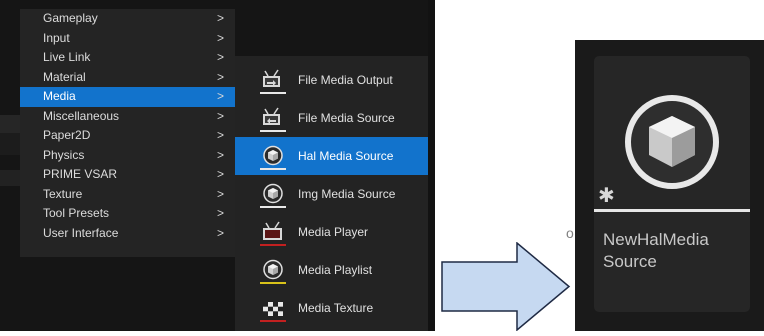 This screenshot has width=764, height=336. Describe the element at coordinates (64, 76) in the screenshot. I see `menu-item-label: Material` at that location.